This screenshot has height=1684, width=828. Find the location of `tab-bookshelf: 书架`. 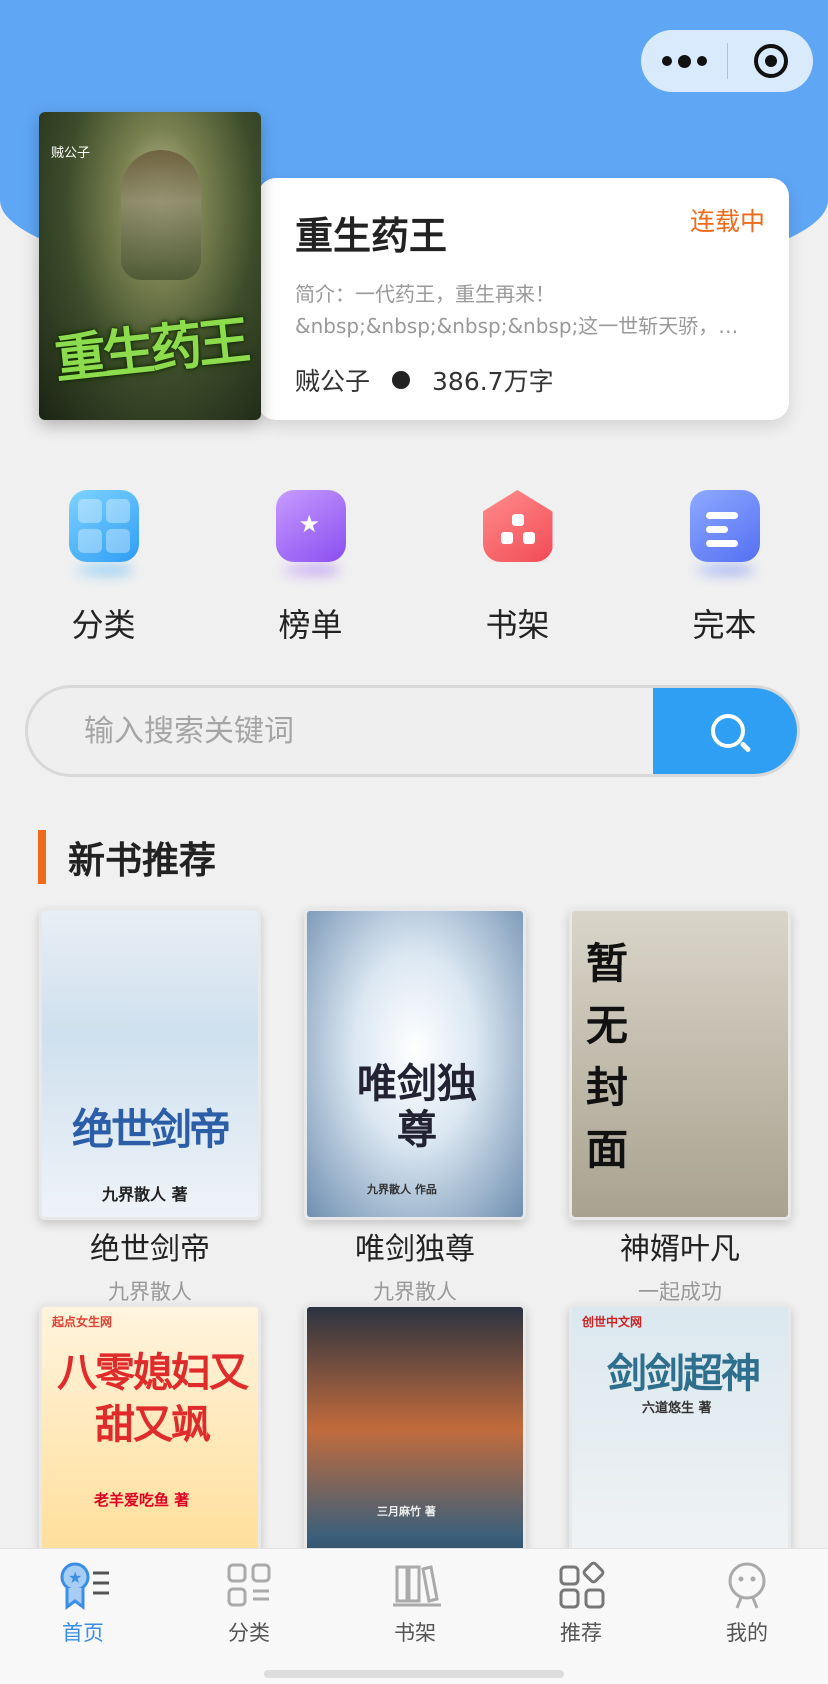

tab-bookshelf: 书架 is located at coordinates (415, 1616).